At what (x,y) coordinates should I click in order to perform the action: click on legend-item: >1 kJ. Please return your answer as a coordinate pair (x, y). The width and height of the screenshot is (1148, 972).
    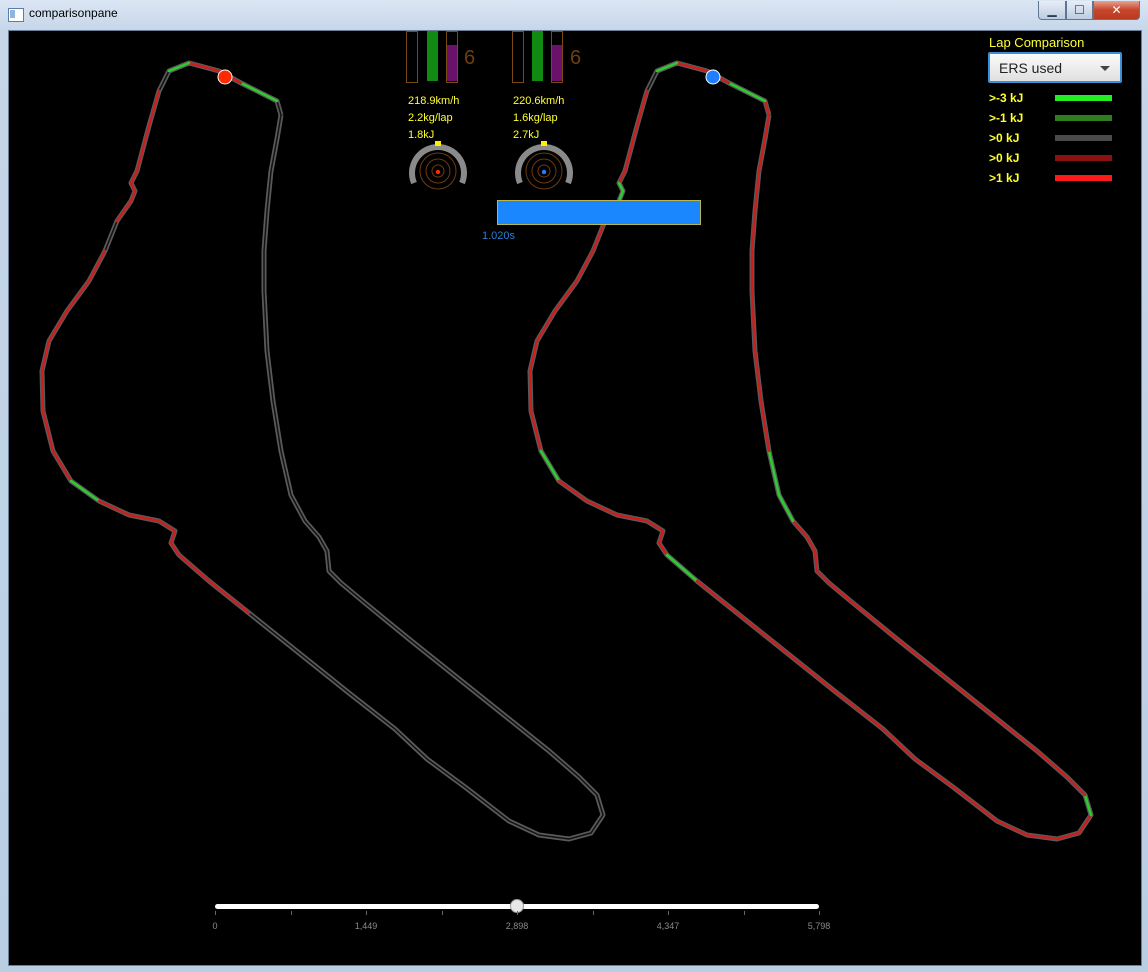
    Looking at the image, I should click on (1054, 178).